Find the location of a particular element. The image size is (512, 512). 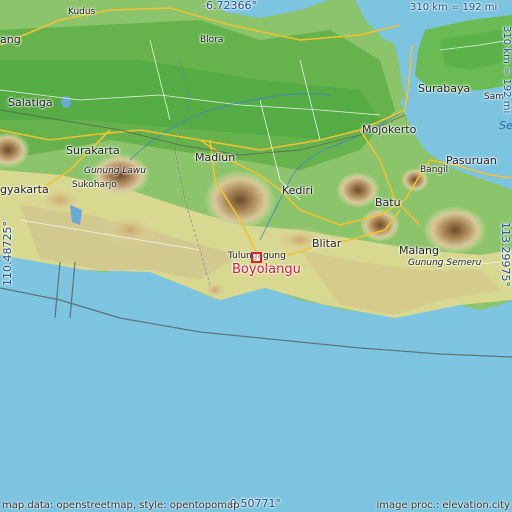

scale-horizontal: 310 km = 192 mi is located at coordinates (454, 7).